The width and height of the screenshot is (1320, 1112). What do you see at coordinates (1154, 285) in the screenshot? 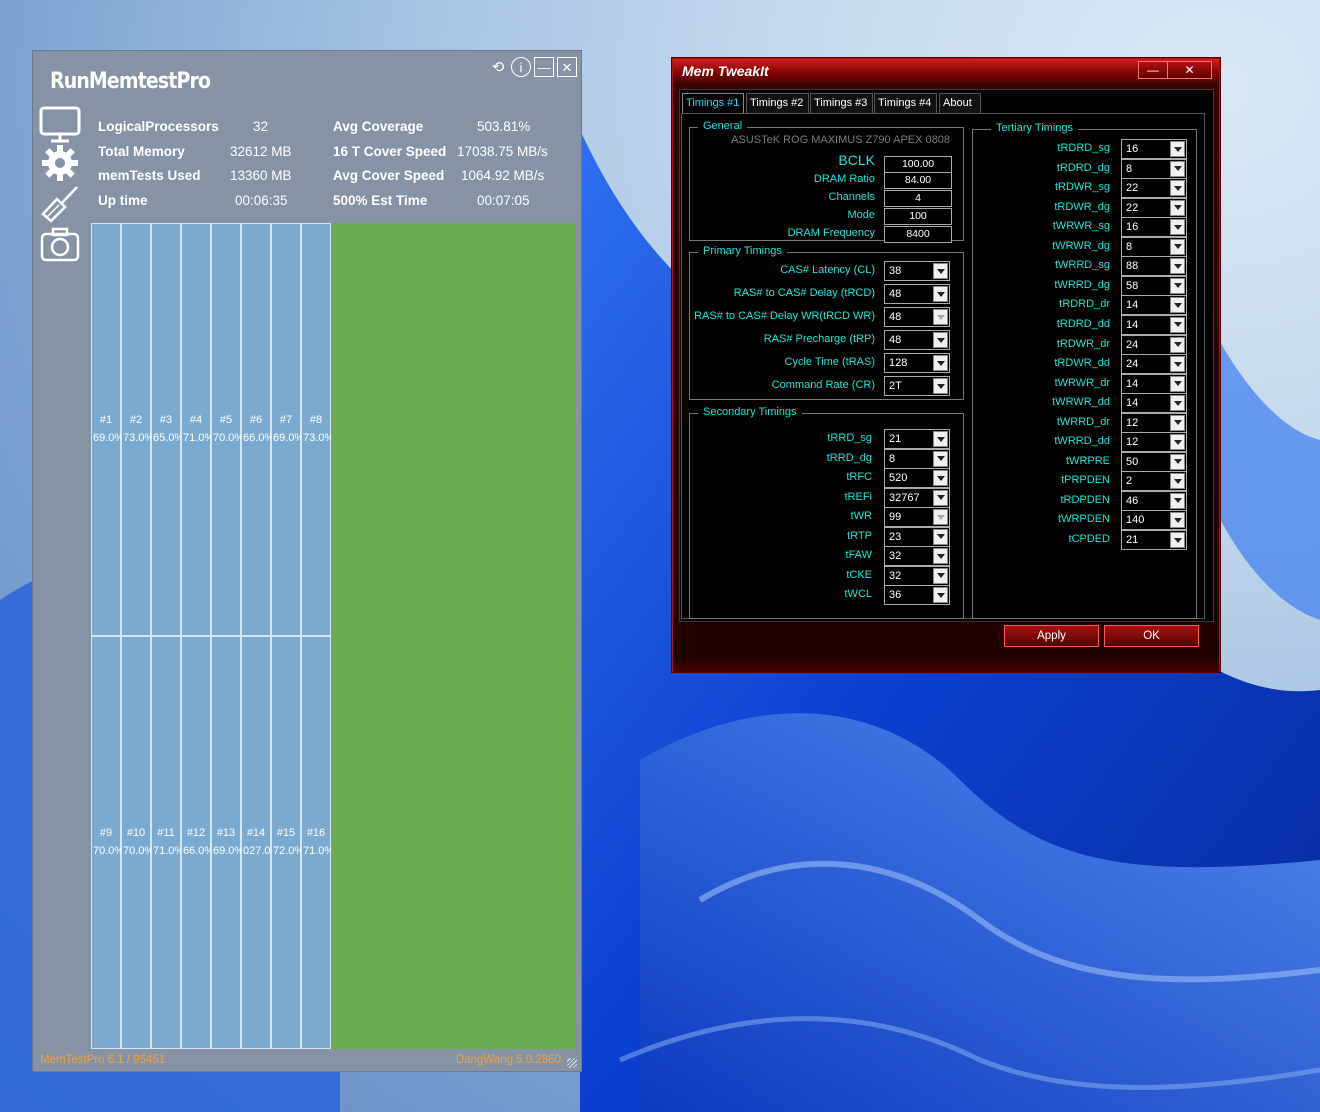
I see `tertiary-select: 58` at bounding box center [1154, 285].